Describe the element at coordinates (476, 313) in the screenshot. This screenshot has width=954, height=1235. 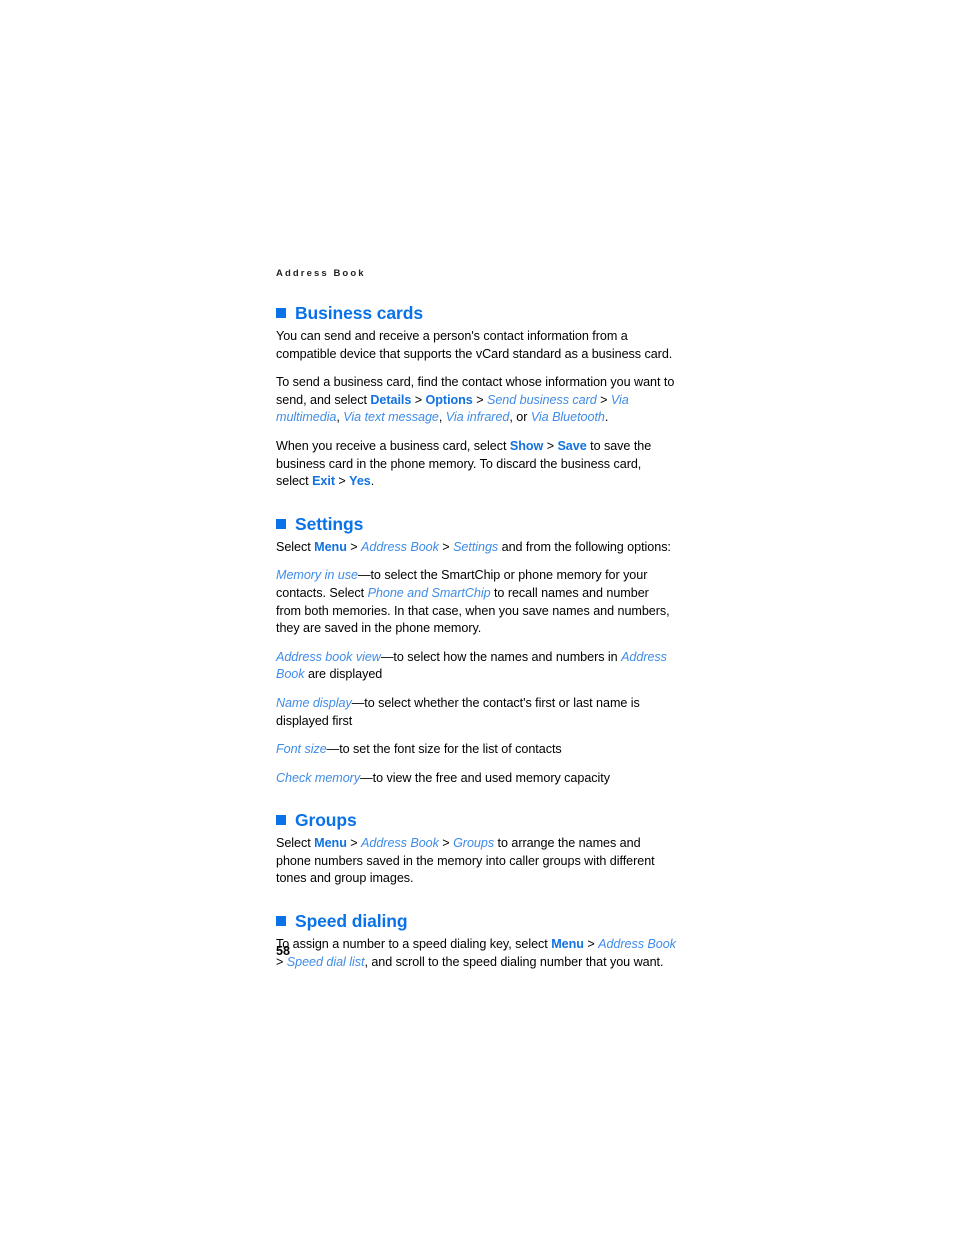
I see `section-heading-business-cards: Business cards` at that location.